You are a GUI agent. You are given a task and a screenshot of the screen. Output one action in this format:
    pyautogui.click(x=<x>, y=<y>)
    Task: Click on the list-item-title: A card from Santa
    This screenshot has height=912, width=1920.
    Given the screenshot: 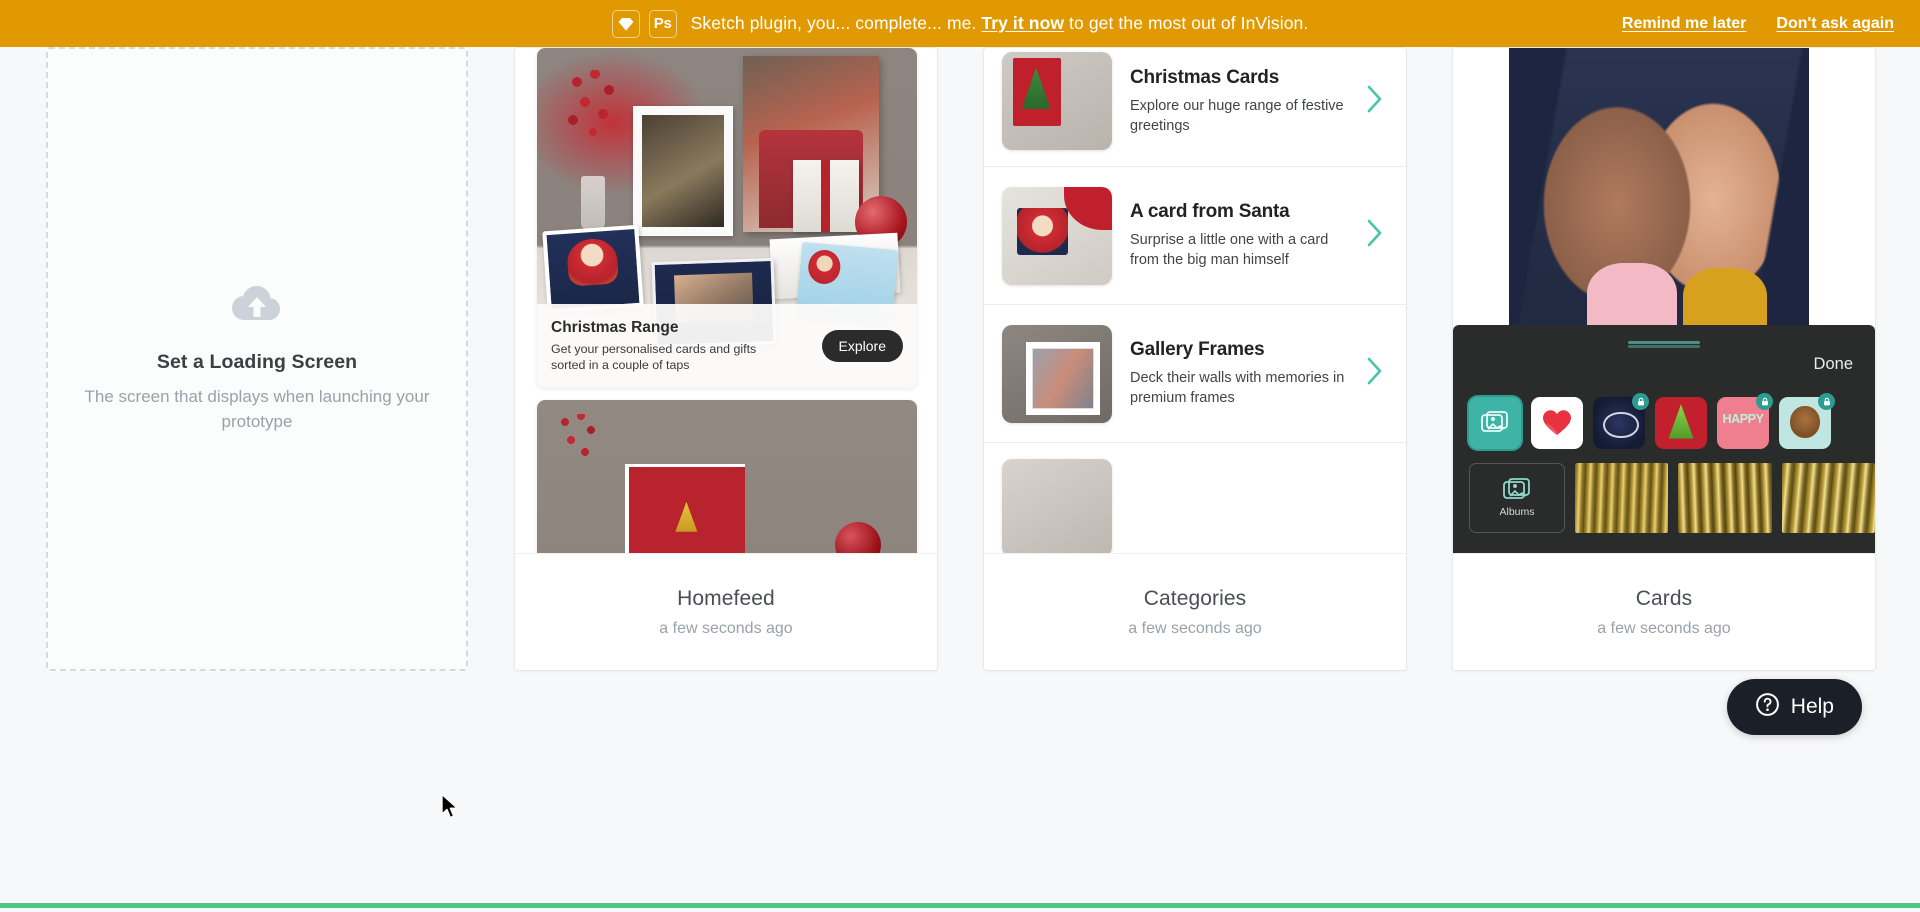 What is the action you would take?
    pyautogui.click(x=1210, y=211)
    